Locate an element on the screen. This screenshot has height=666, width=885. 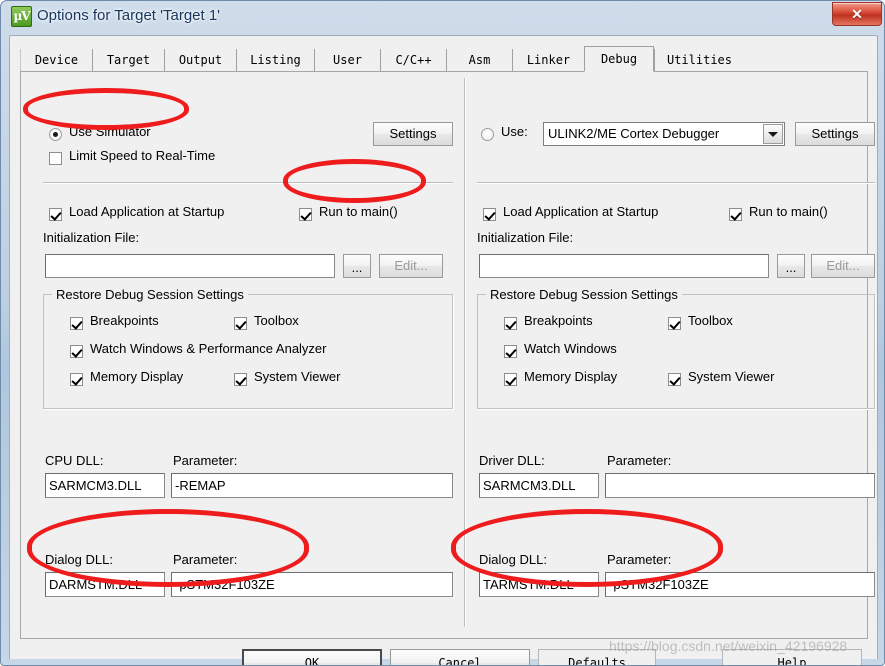
tab-user: User is located at coordinates (347, 60).